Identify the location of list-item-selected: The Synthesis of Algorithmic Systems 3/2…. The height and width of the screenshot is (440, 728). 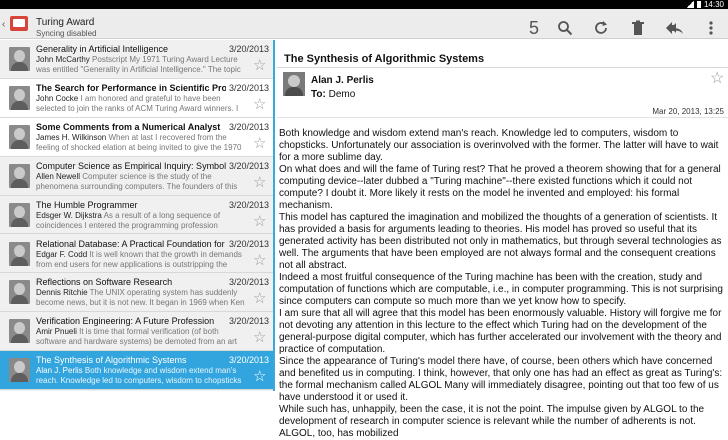
(136, 371).